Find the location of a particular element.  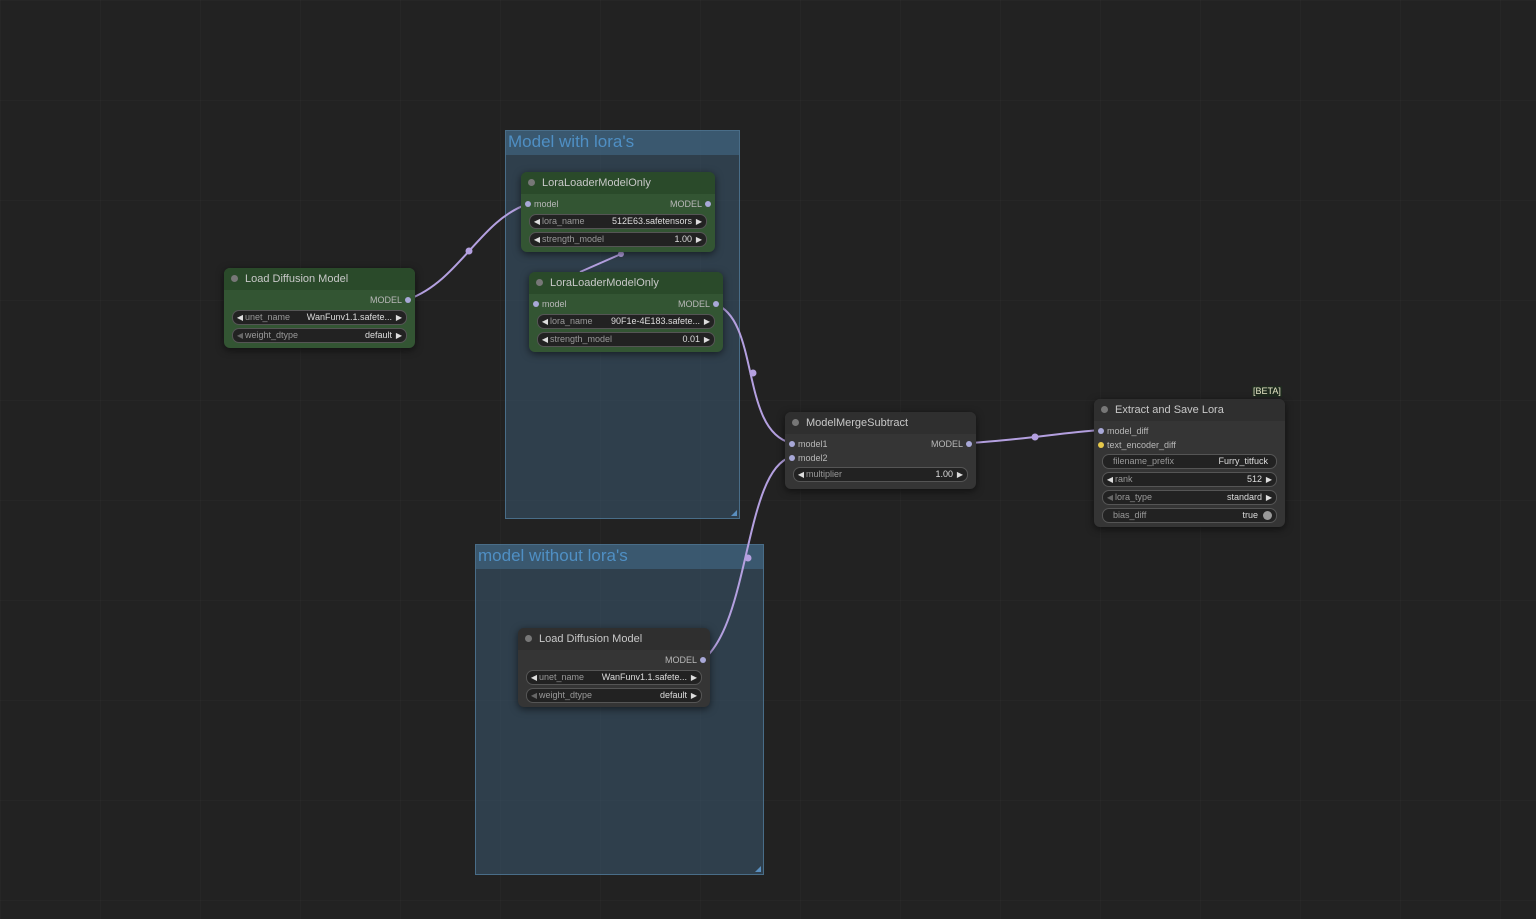

node-title: Extract and Save Lora is located at coordinates (1189, 410).